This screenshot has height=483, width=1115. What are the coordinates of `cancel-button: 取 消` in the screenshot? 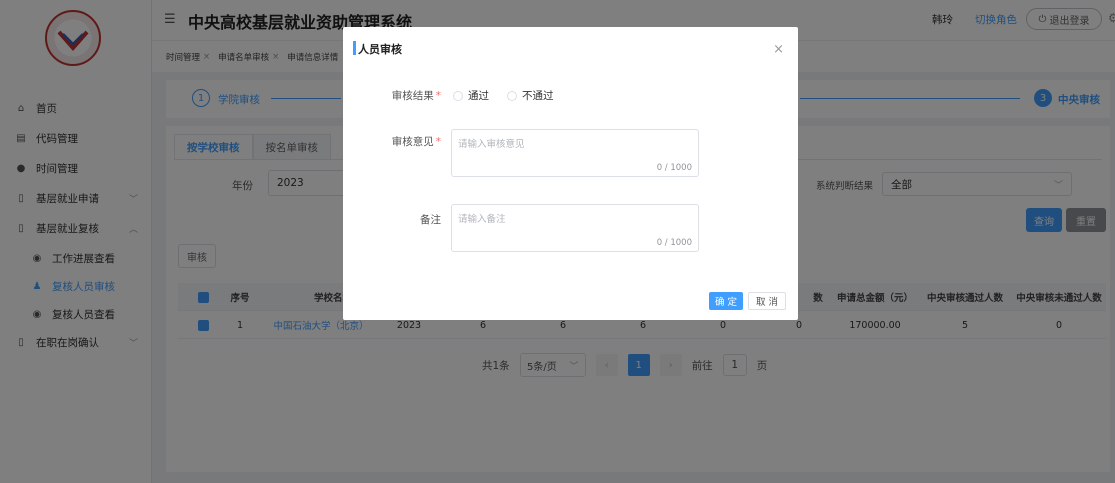 It's located at (767, 301).